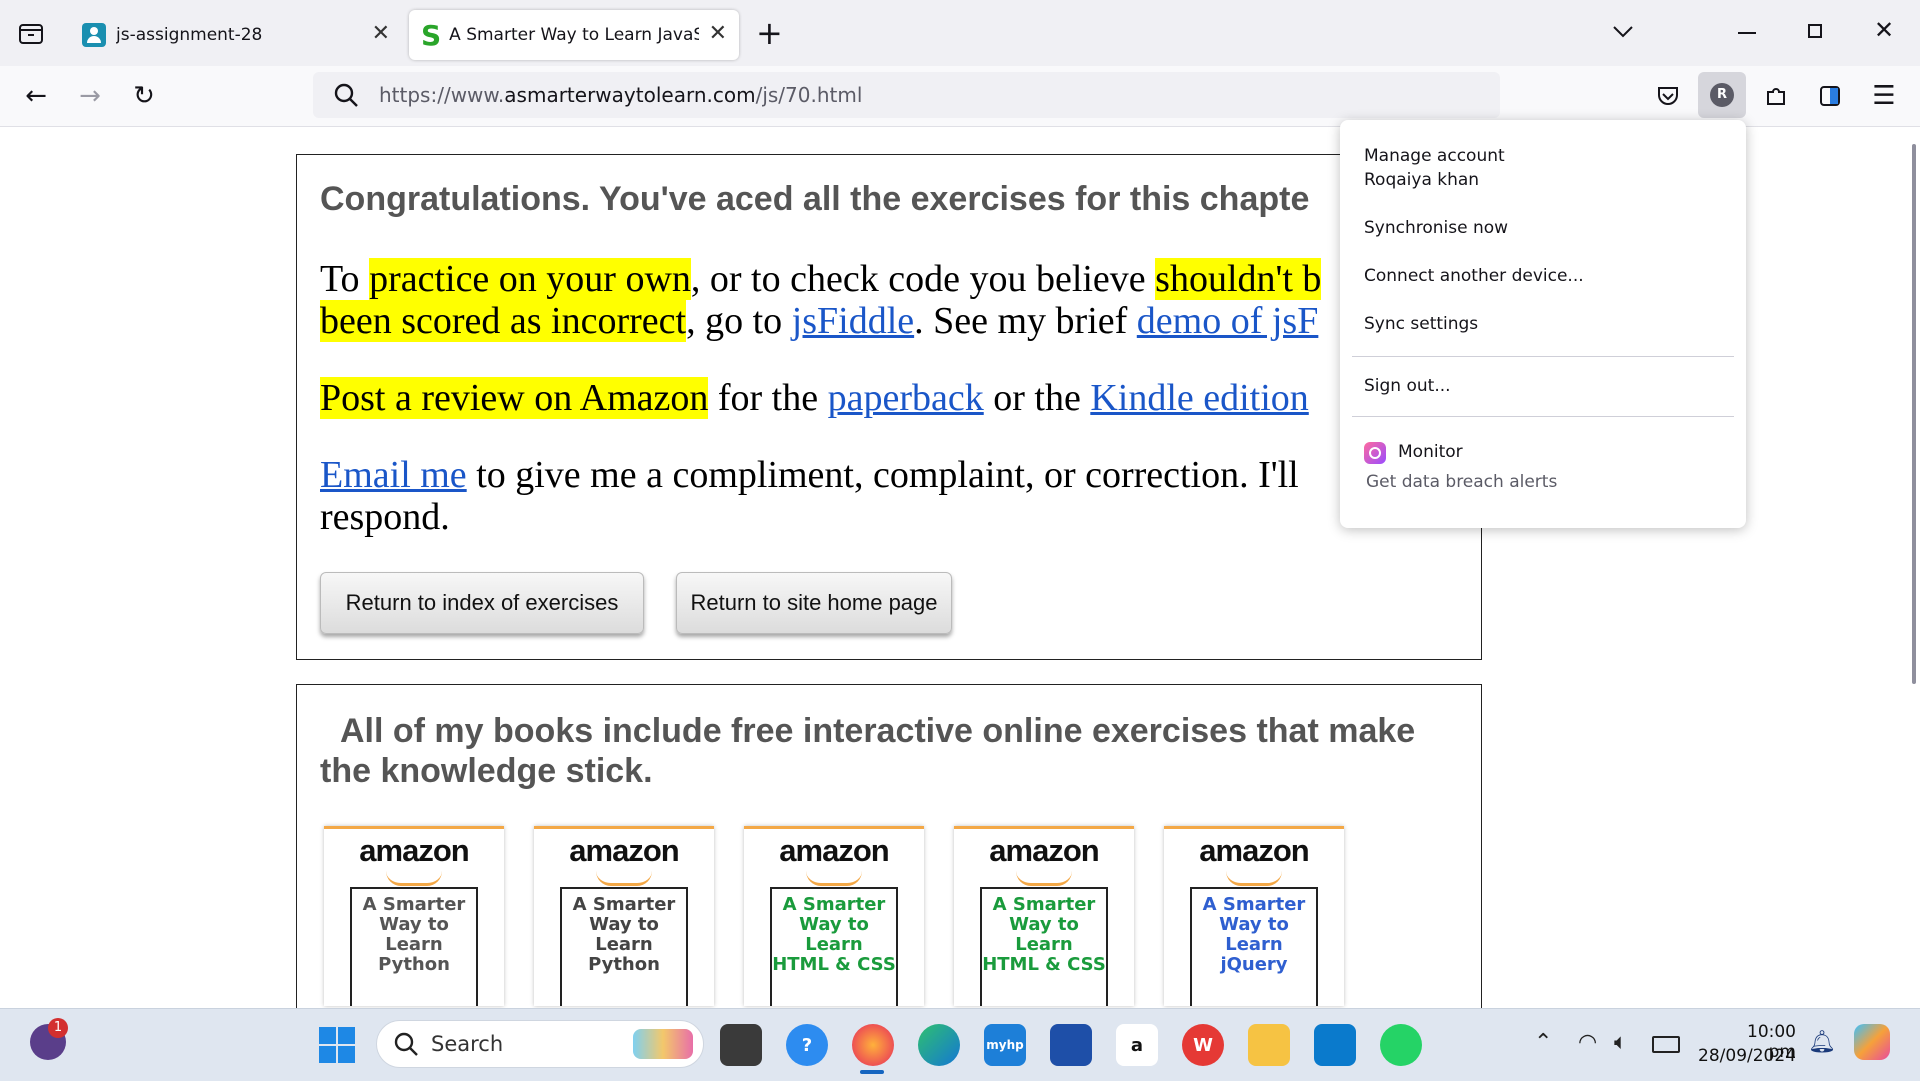 The image size is (1920, 1081). Describe the element at coordinates (1203, 1045) in the screenshot. I see `wps-office-icon: W` at that location.